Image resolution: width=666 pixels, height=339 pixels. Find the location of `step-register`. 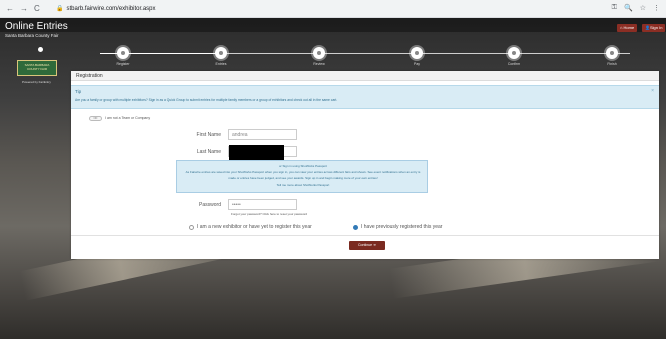

step-register is located at coordinates (123, 53).